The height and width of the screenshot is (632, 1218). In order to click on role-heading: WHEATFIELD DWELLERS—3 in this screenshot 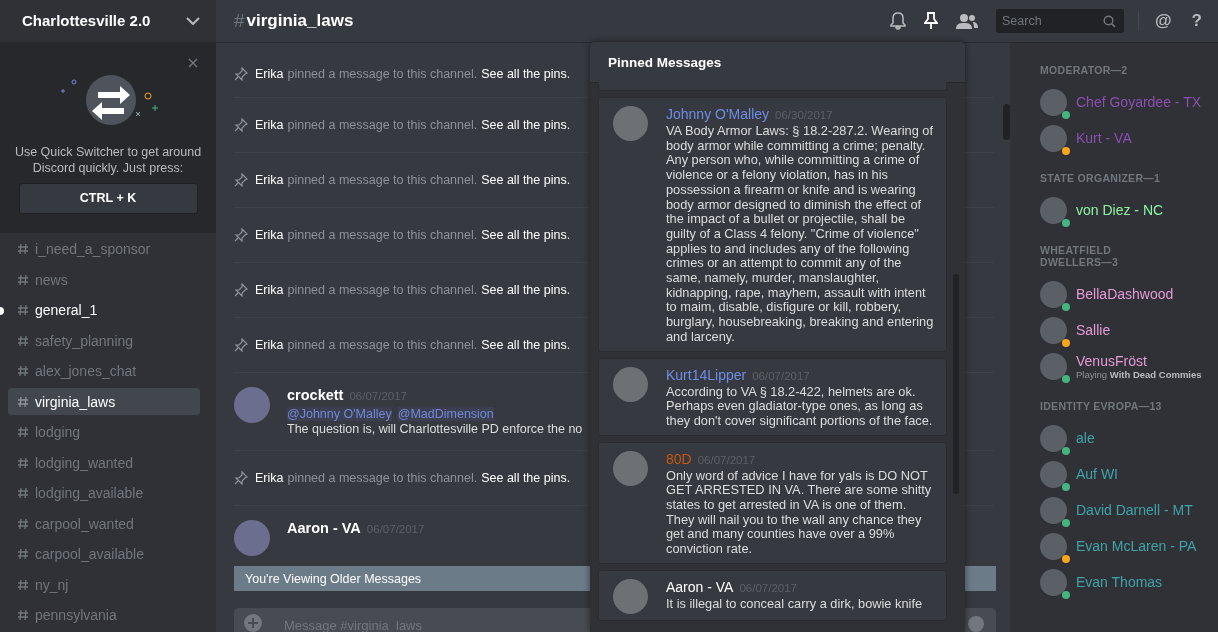, I will do `click(1080, 256)`.